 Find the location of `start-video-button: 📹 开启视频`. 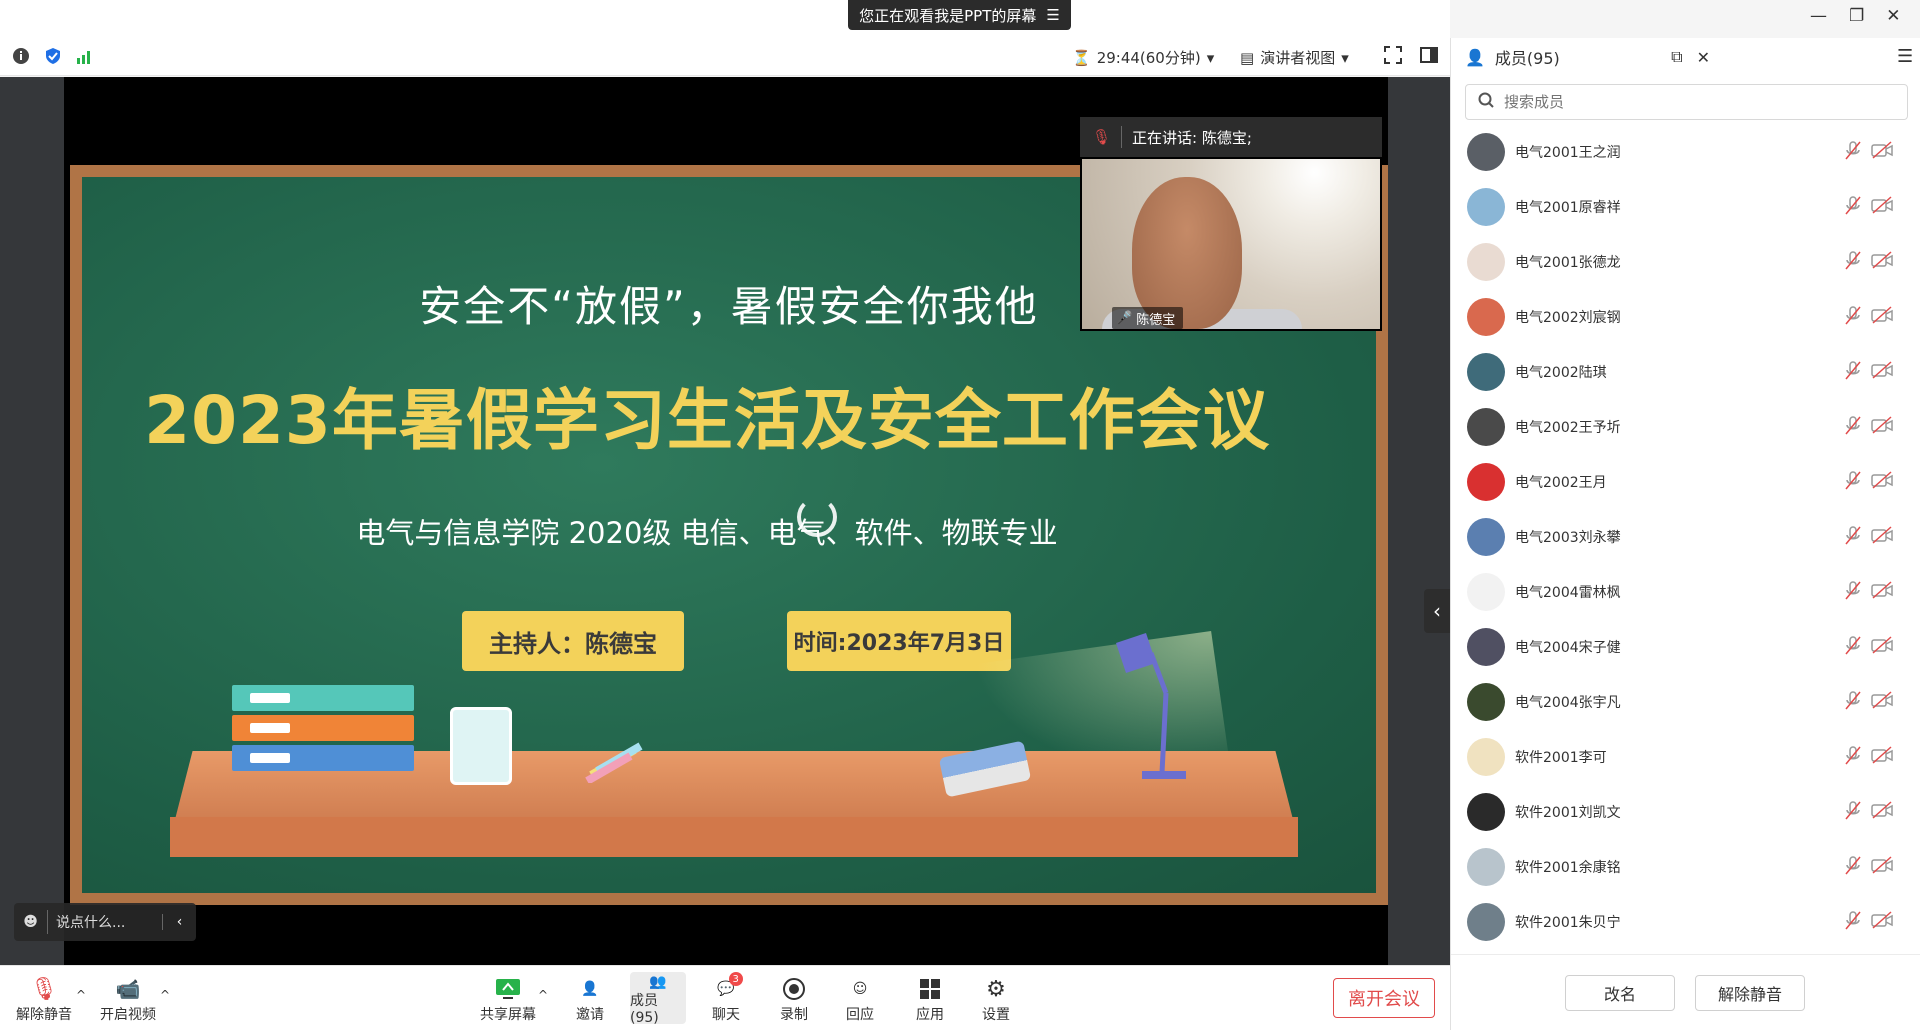

start-video-button: 📹 开启视频 is located at coordinates (128, 999).